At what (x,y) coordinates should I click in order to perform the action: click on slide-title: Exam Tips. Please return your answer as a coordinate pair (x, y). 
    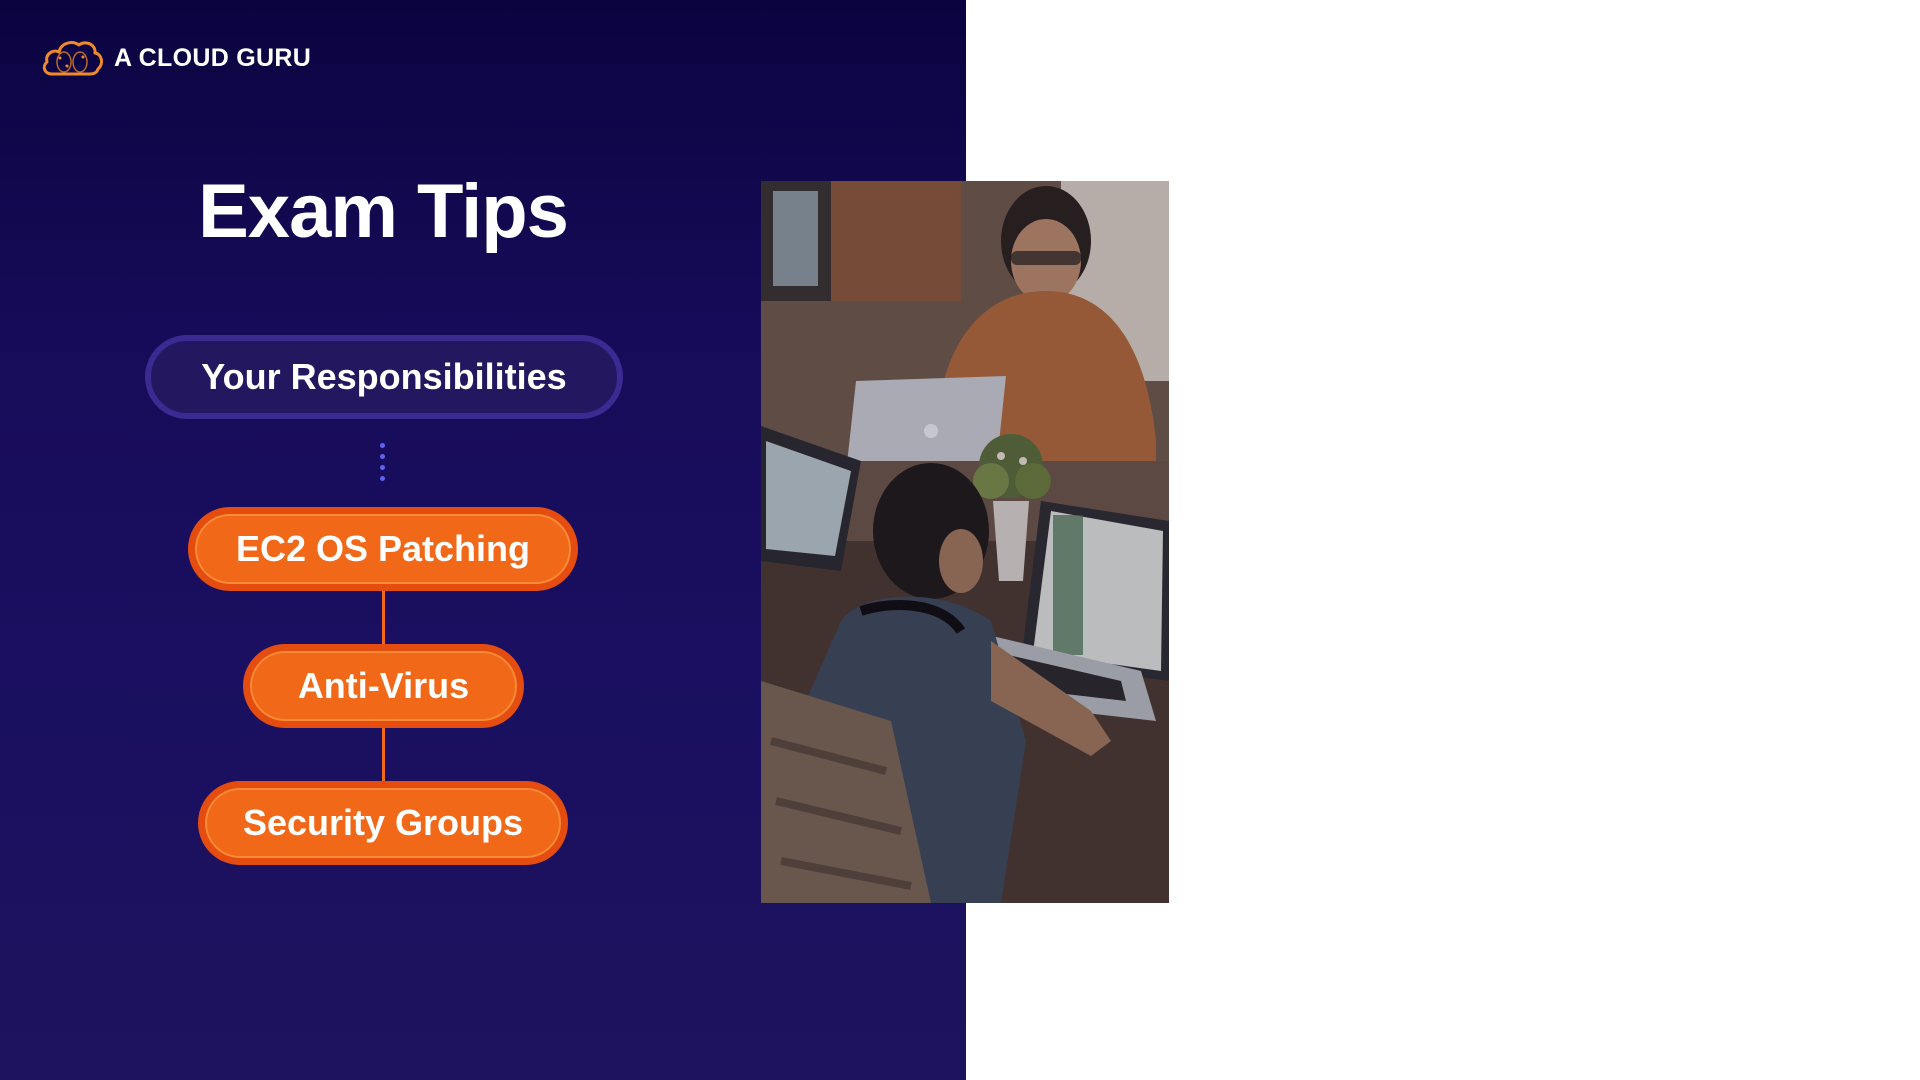
    Looking at the image, I should click on (383, 211).